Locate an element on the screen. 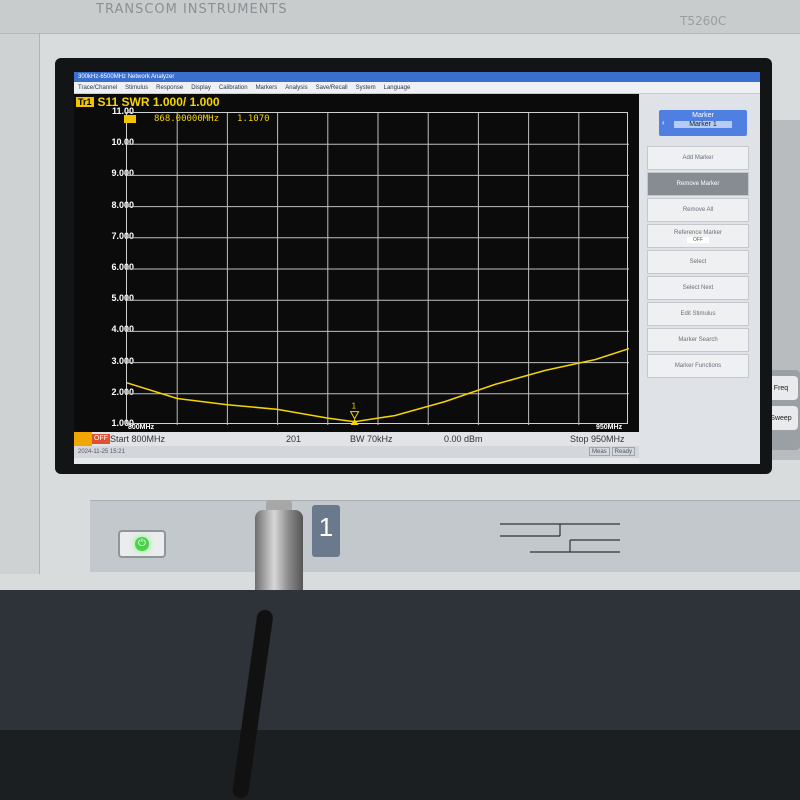 Image resolution: width=800 pixels, height=800 pixels. model-label: T5260C is located at coordinates (703, 21).